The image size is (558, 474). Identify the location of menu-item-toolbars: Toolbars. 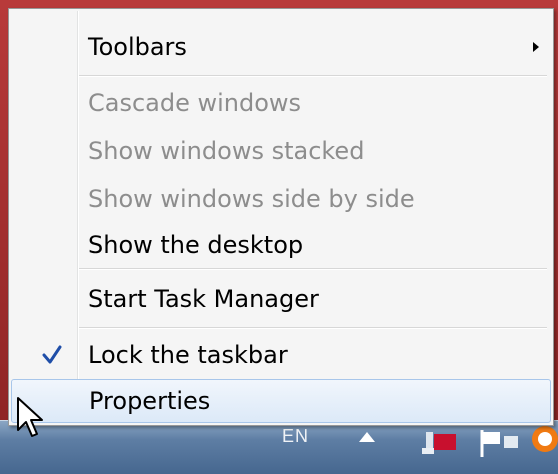
(281, 47).